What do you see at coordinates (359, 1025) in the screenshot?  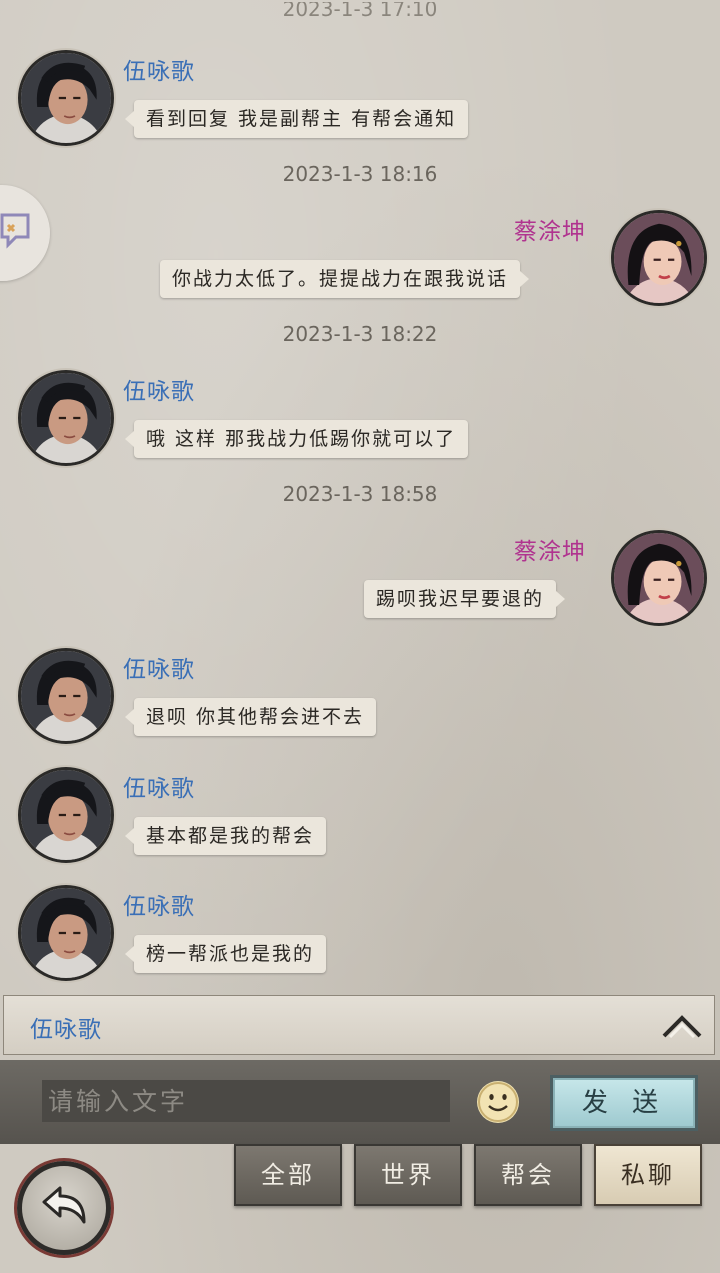 I see `chat-target-bar: 伍咏歌` at bounding box center [359, 1025].